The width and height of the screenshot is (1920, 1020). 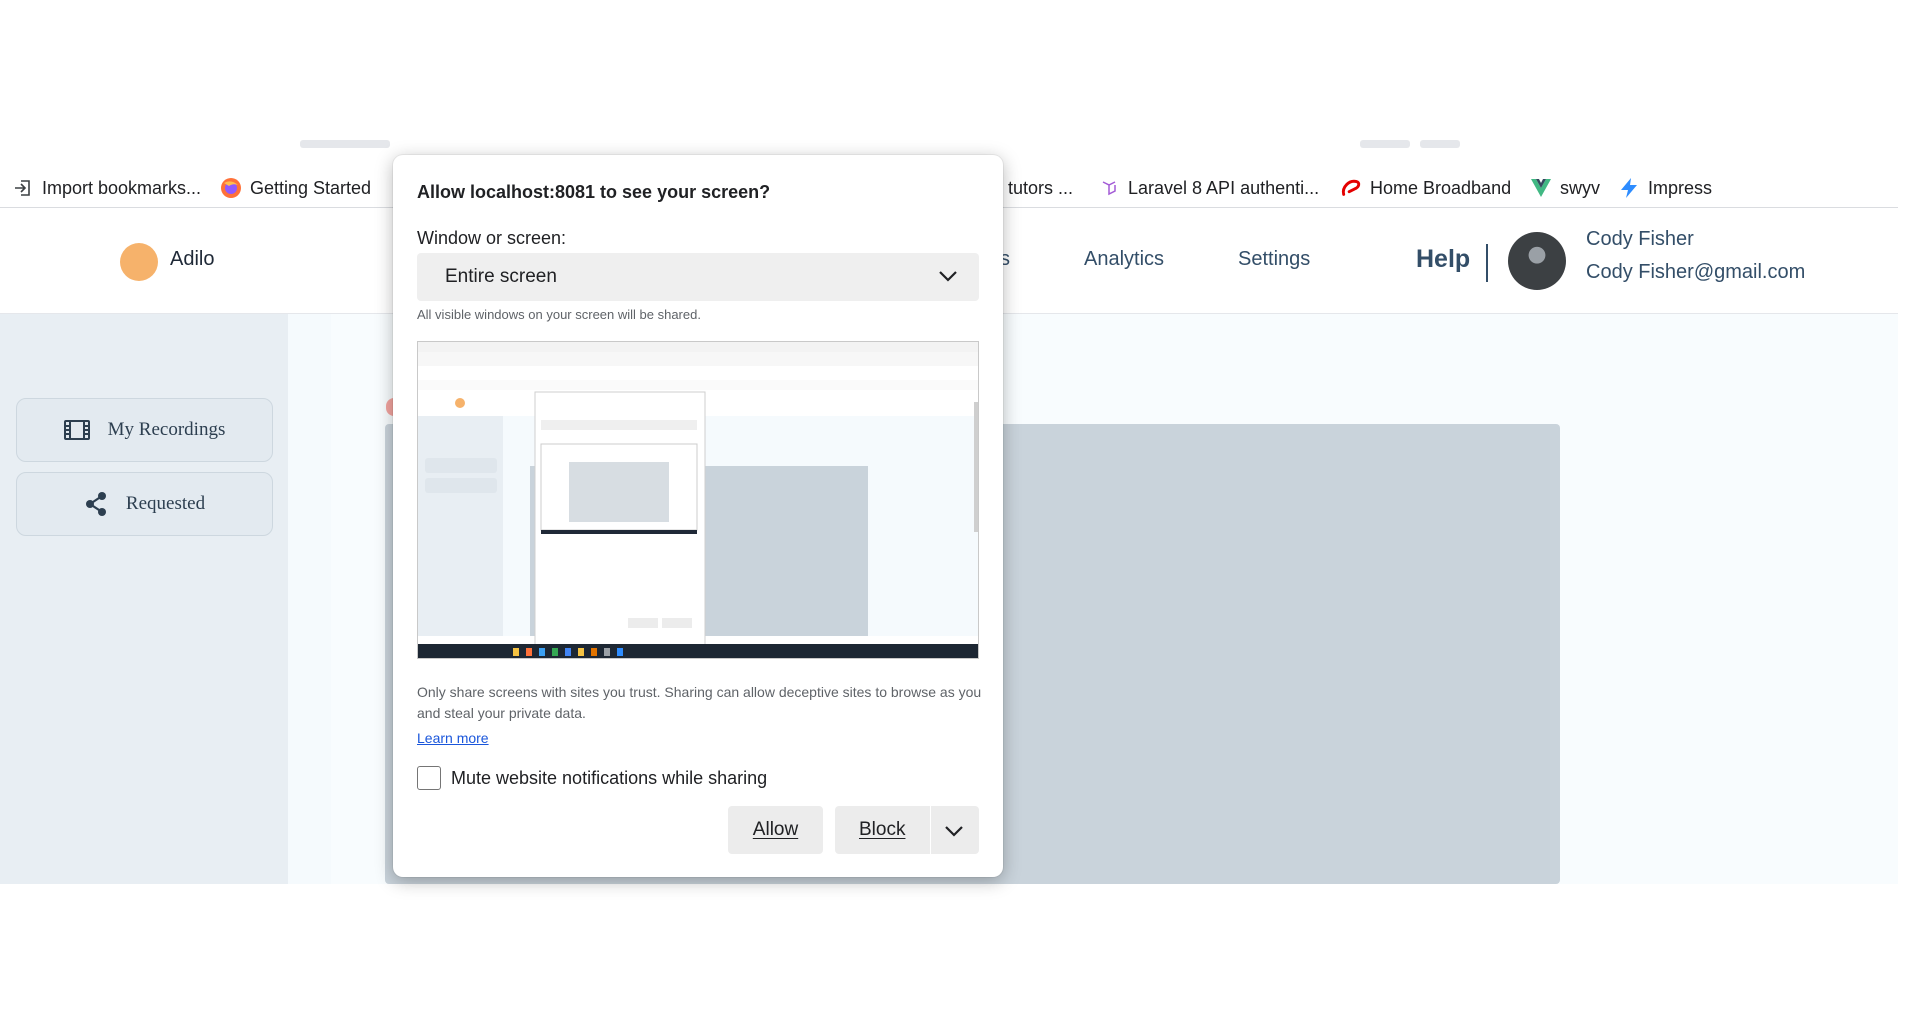 I want to click on screen-select: Entire screen, so click(x=698, y=277).